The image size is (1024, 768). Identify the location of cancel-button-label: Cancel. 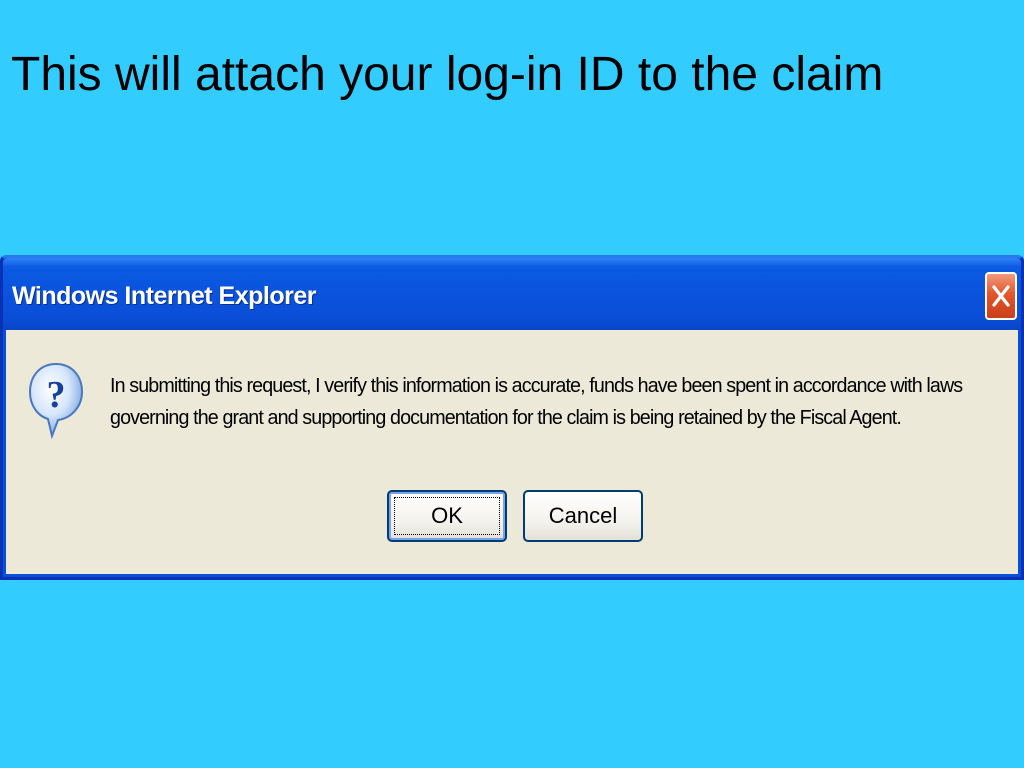
(583, 515).